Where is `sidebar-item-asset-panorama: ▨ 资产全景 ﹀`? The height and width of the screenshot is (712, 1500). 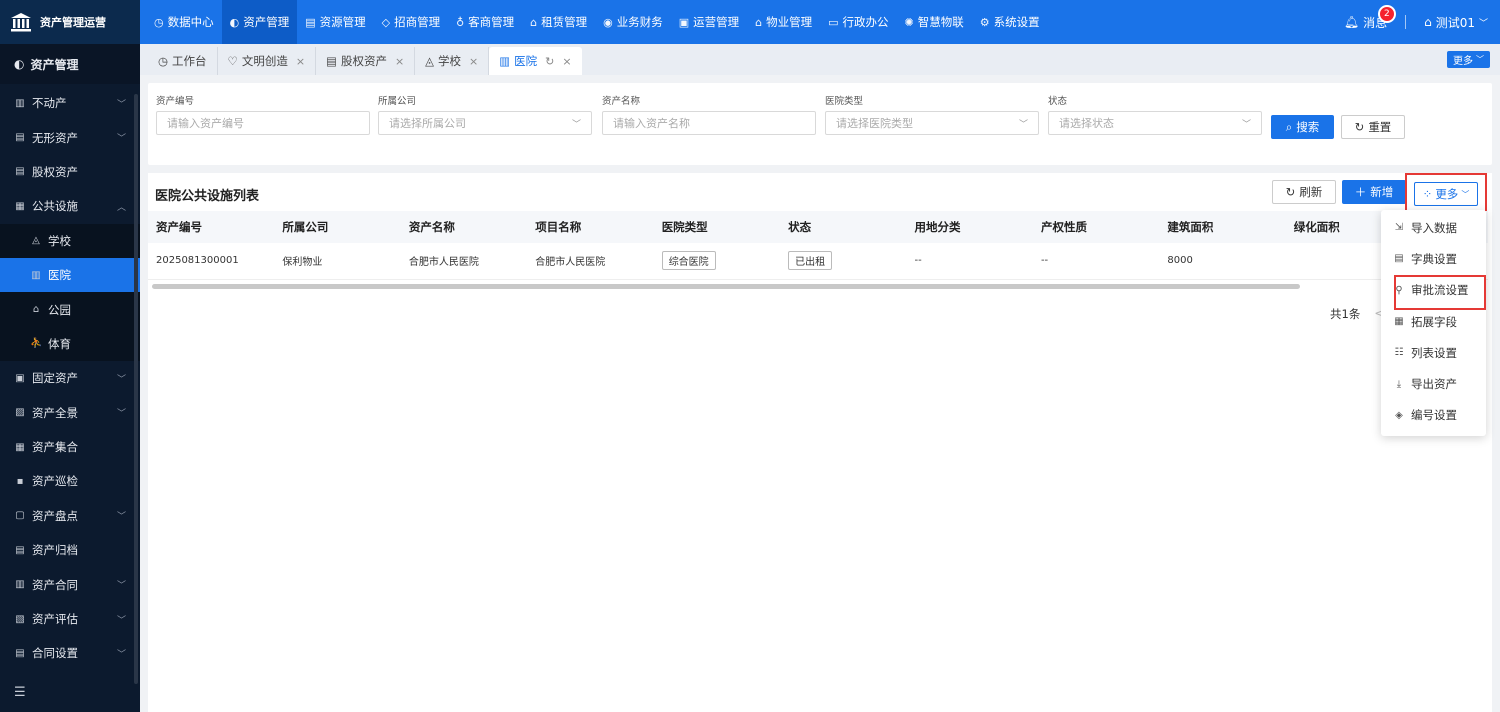 sidebar-item-asset-panorama: ▨ 资产全景 ﹀ is located at coordinates (70, 413).